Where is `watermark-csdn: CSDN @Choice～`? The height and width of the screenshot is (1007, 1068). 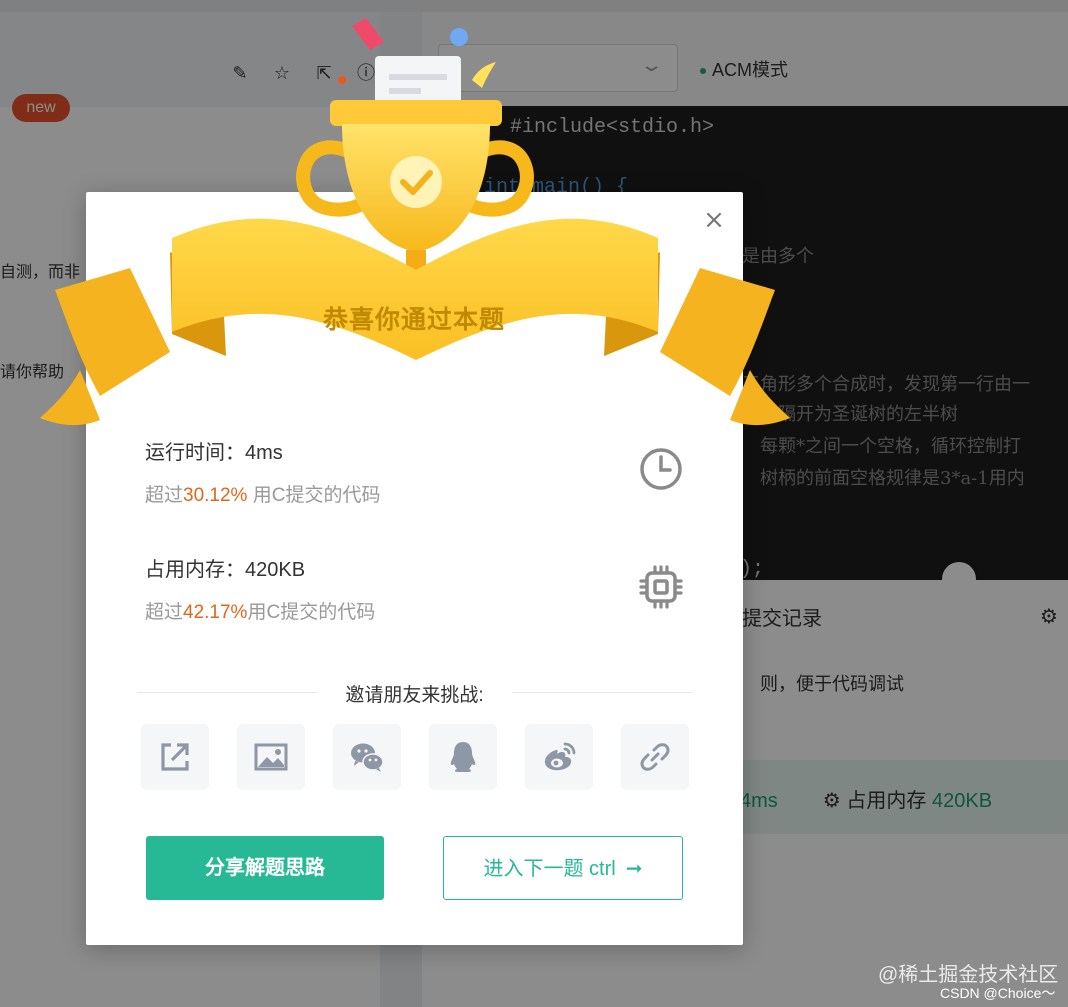
watermark-csdn: CSDN @Choice～ is located at coordinates (998, 993).